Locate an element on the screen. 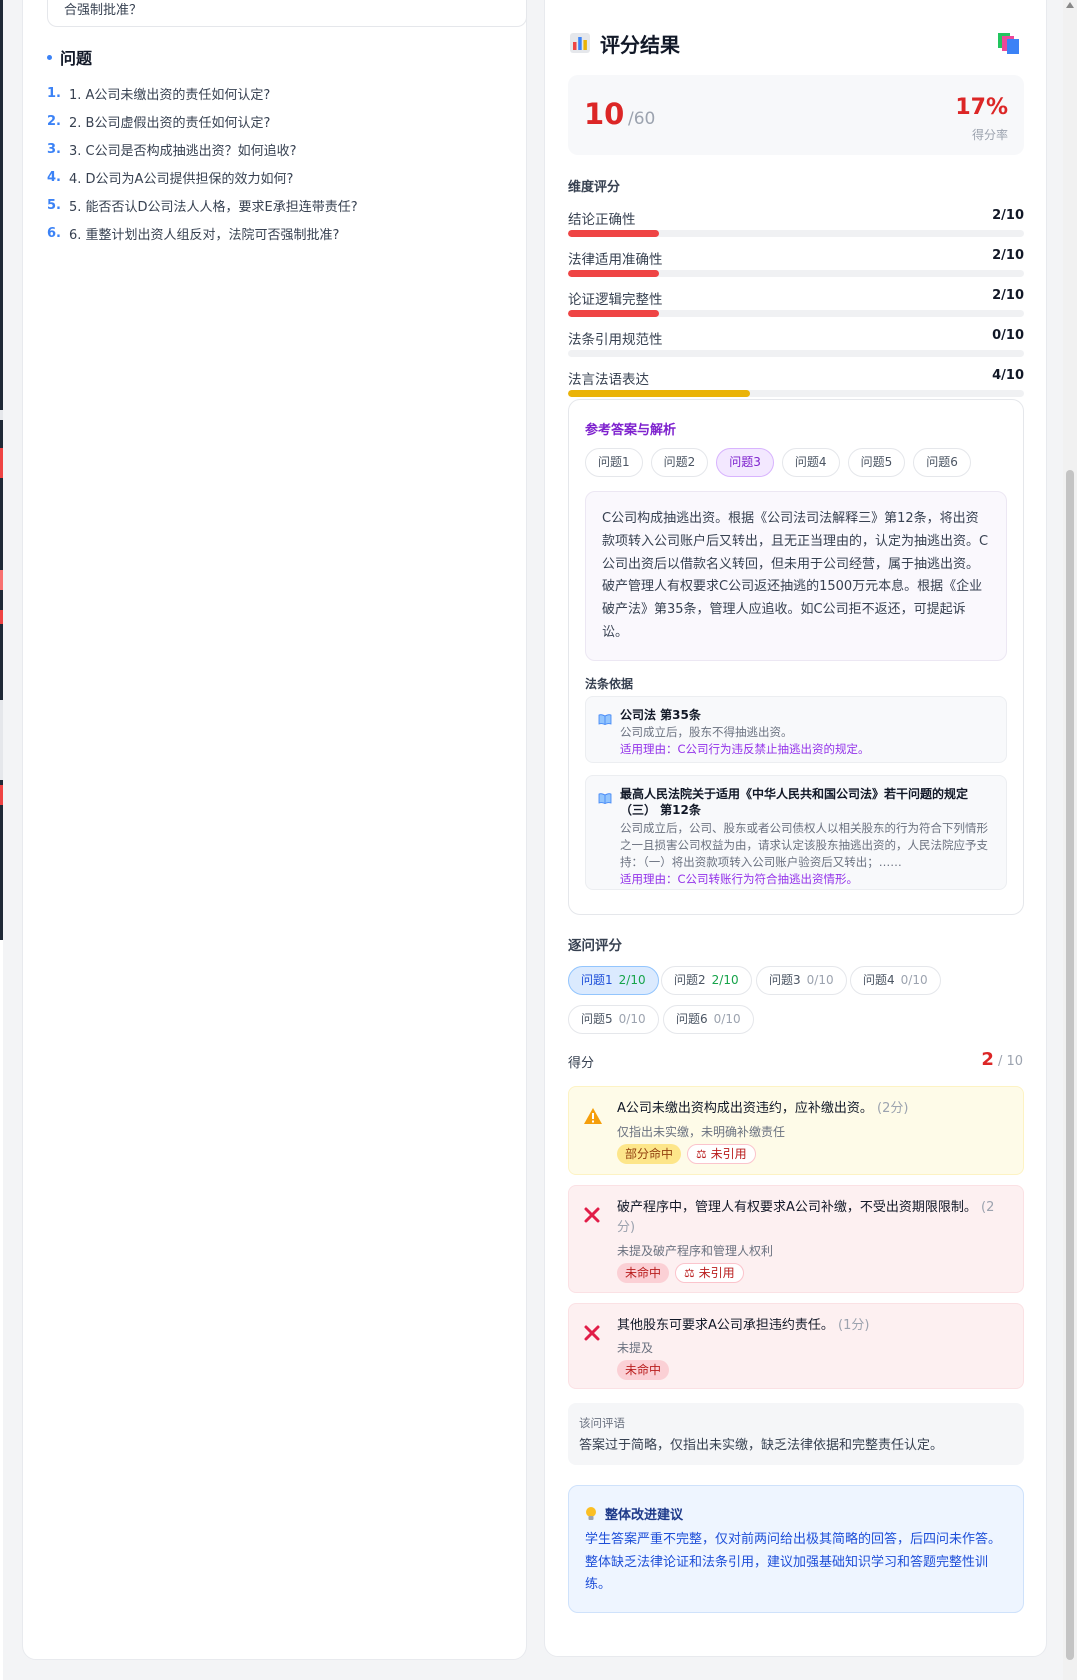  status-badge: 部分命中 is located at coordinates (649, 1154).